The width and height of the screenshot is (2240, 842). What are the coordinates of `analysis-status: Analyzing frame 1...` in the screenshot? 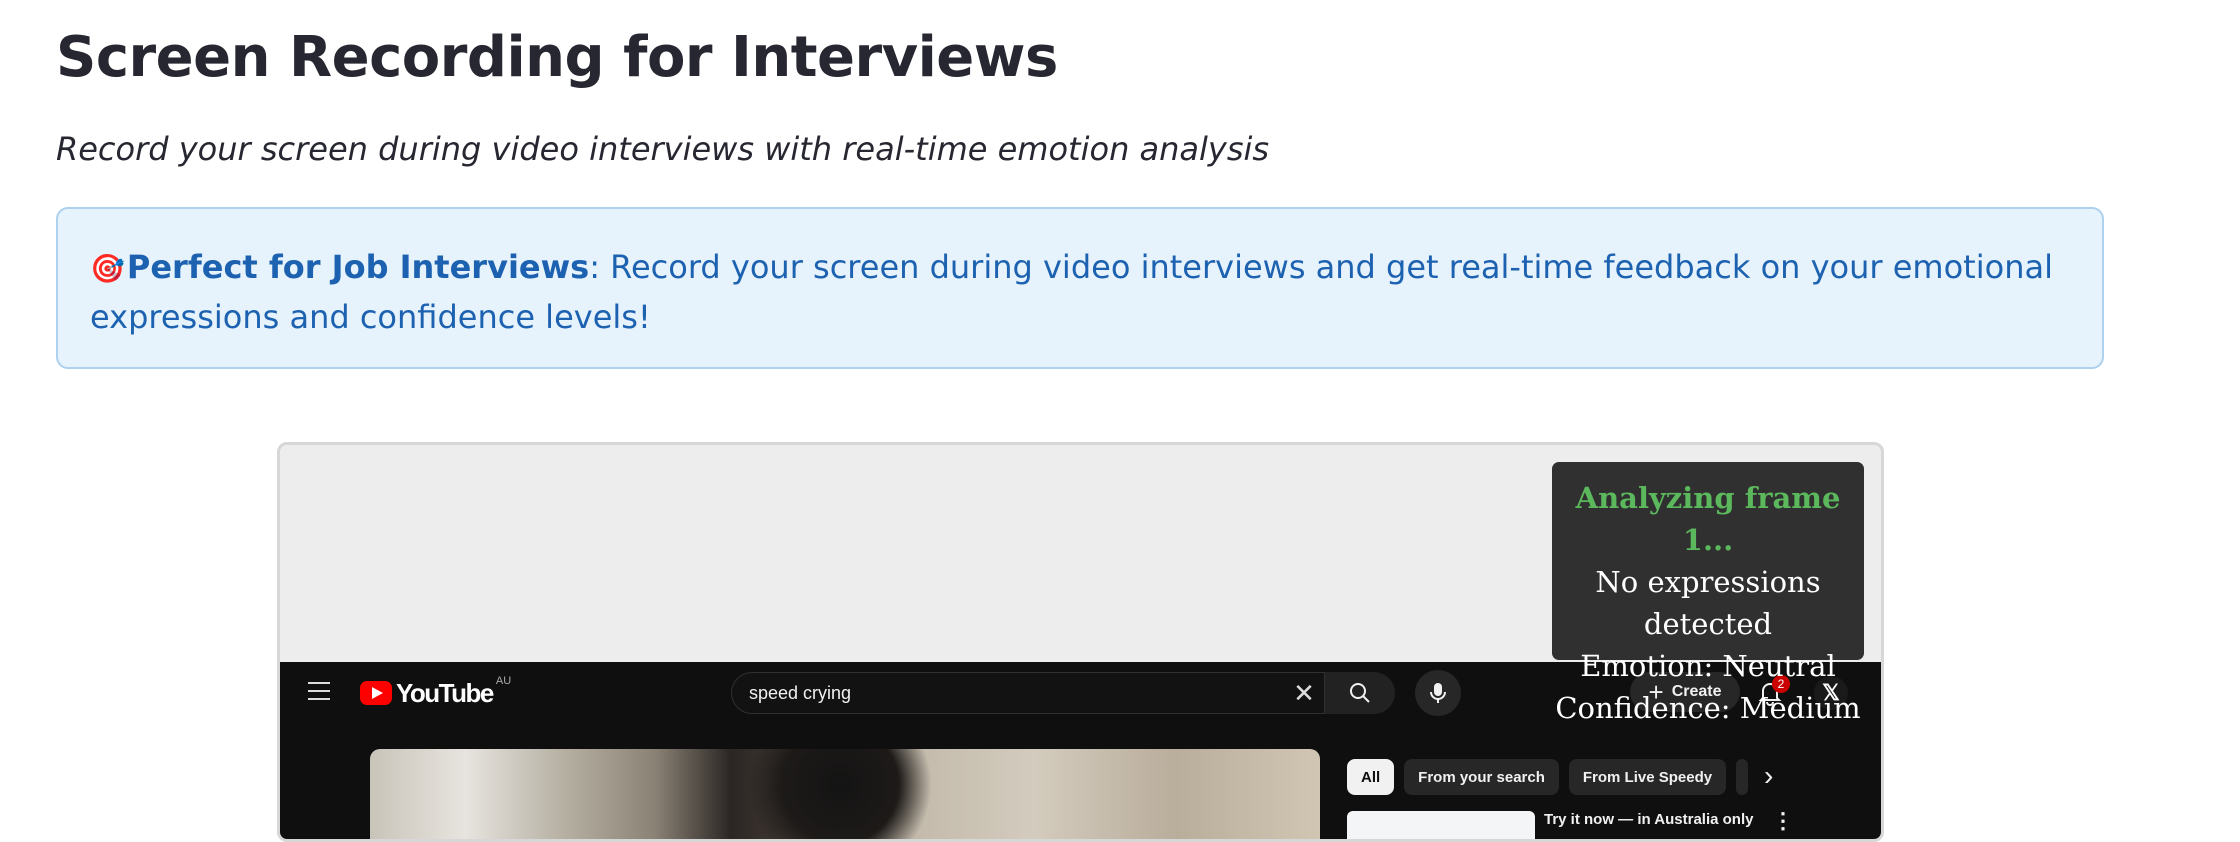 It's located at (1708, 519).